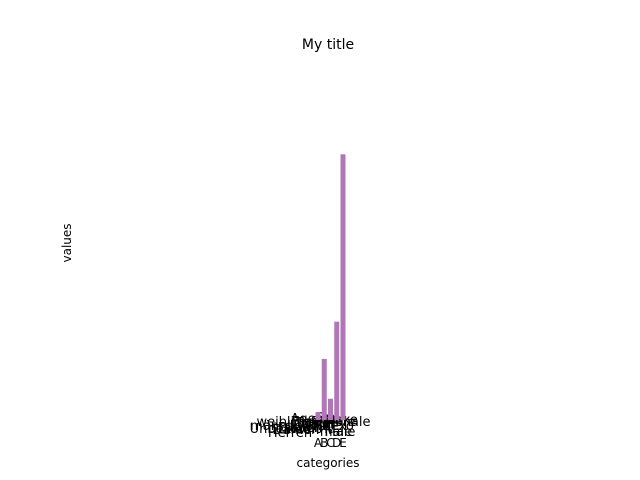  What do you see at coordinates (330, 287) in the screenshot?
I see `bars-layer` at bounding box center [330, 287].